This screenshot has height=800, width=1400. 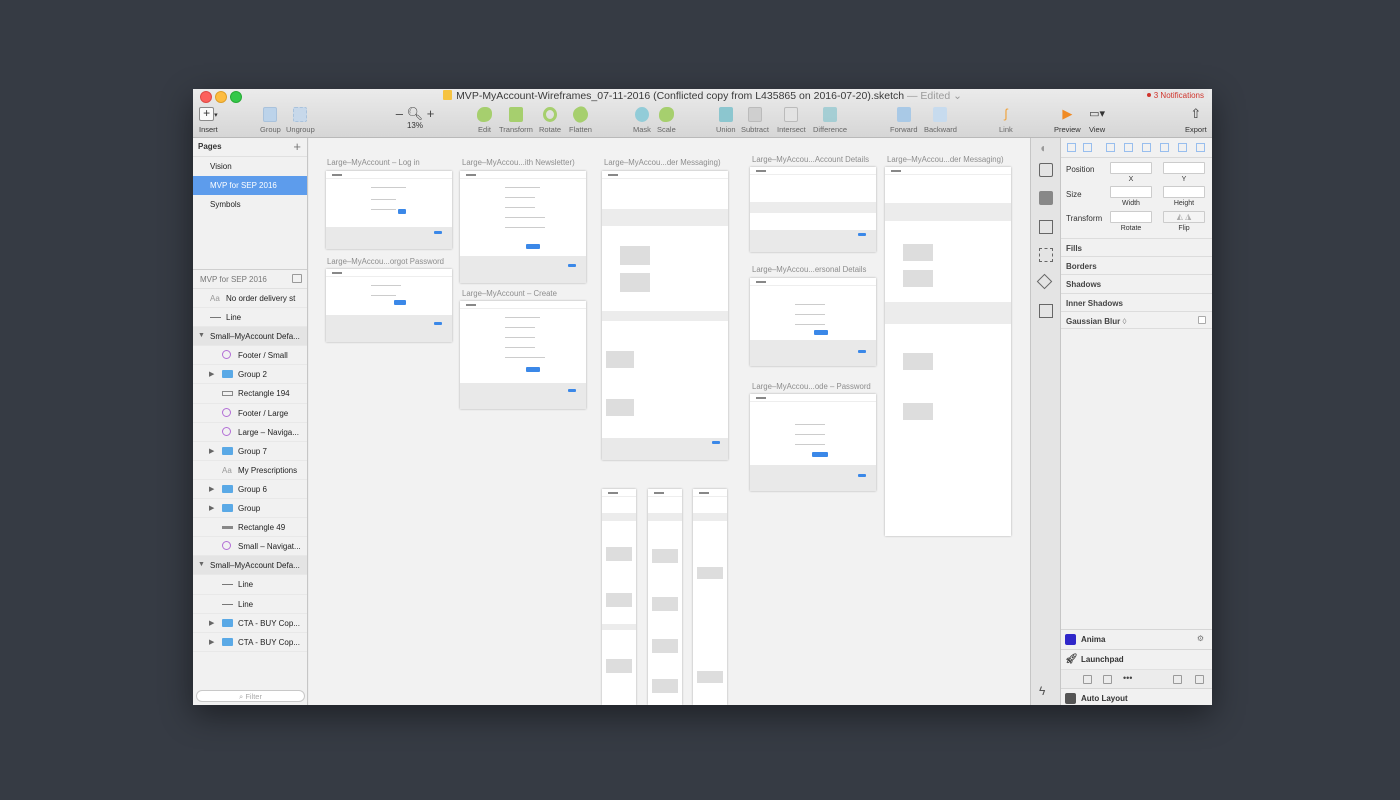 What do you see at coordinates (642, 120) in the screenshot?
I see `mask-button: Mask` at bounding box center [642, 120].